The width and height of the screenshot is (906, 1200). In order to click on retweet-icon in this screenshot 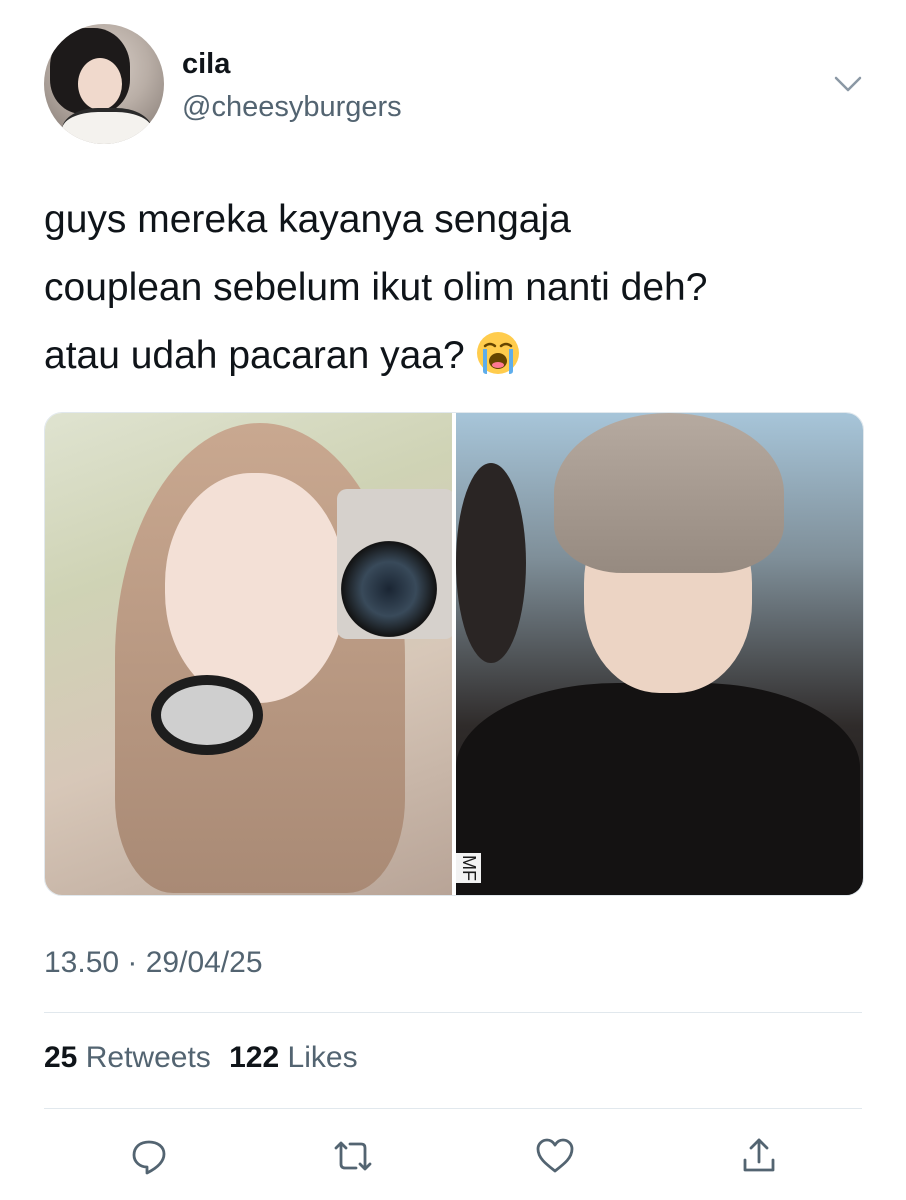, I will do `click(353, 1156)`.